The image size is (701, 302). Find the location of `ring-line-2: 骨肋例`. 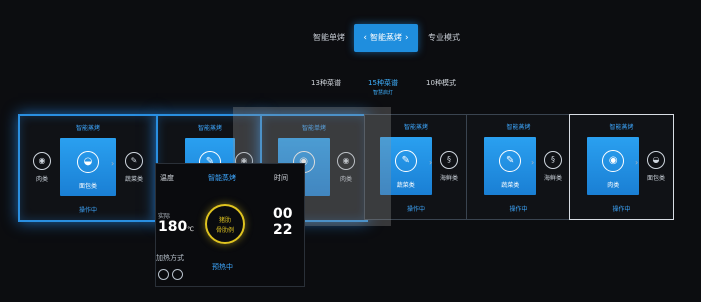

ring-line-2: 骨肋例 is located at coordinates (224, 230).